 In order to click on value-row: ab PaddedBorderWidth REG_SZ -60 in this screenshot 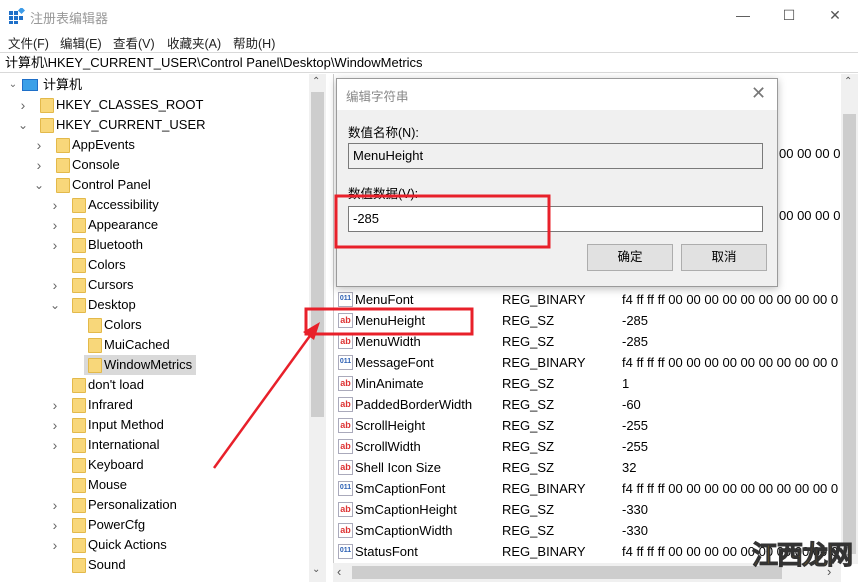, I will do `click(593, 404)`.